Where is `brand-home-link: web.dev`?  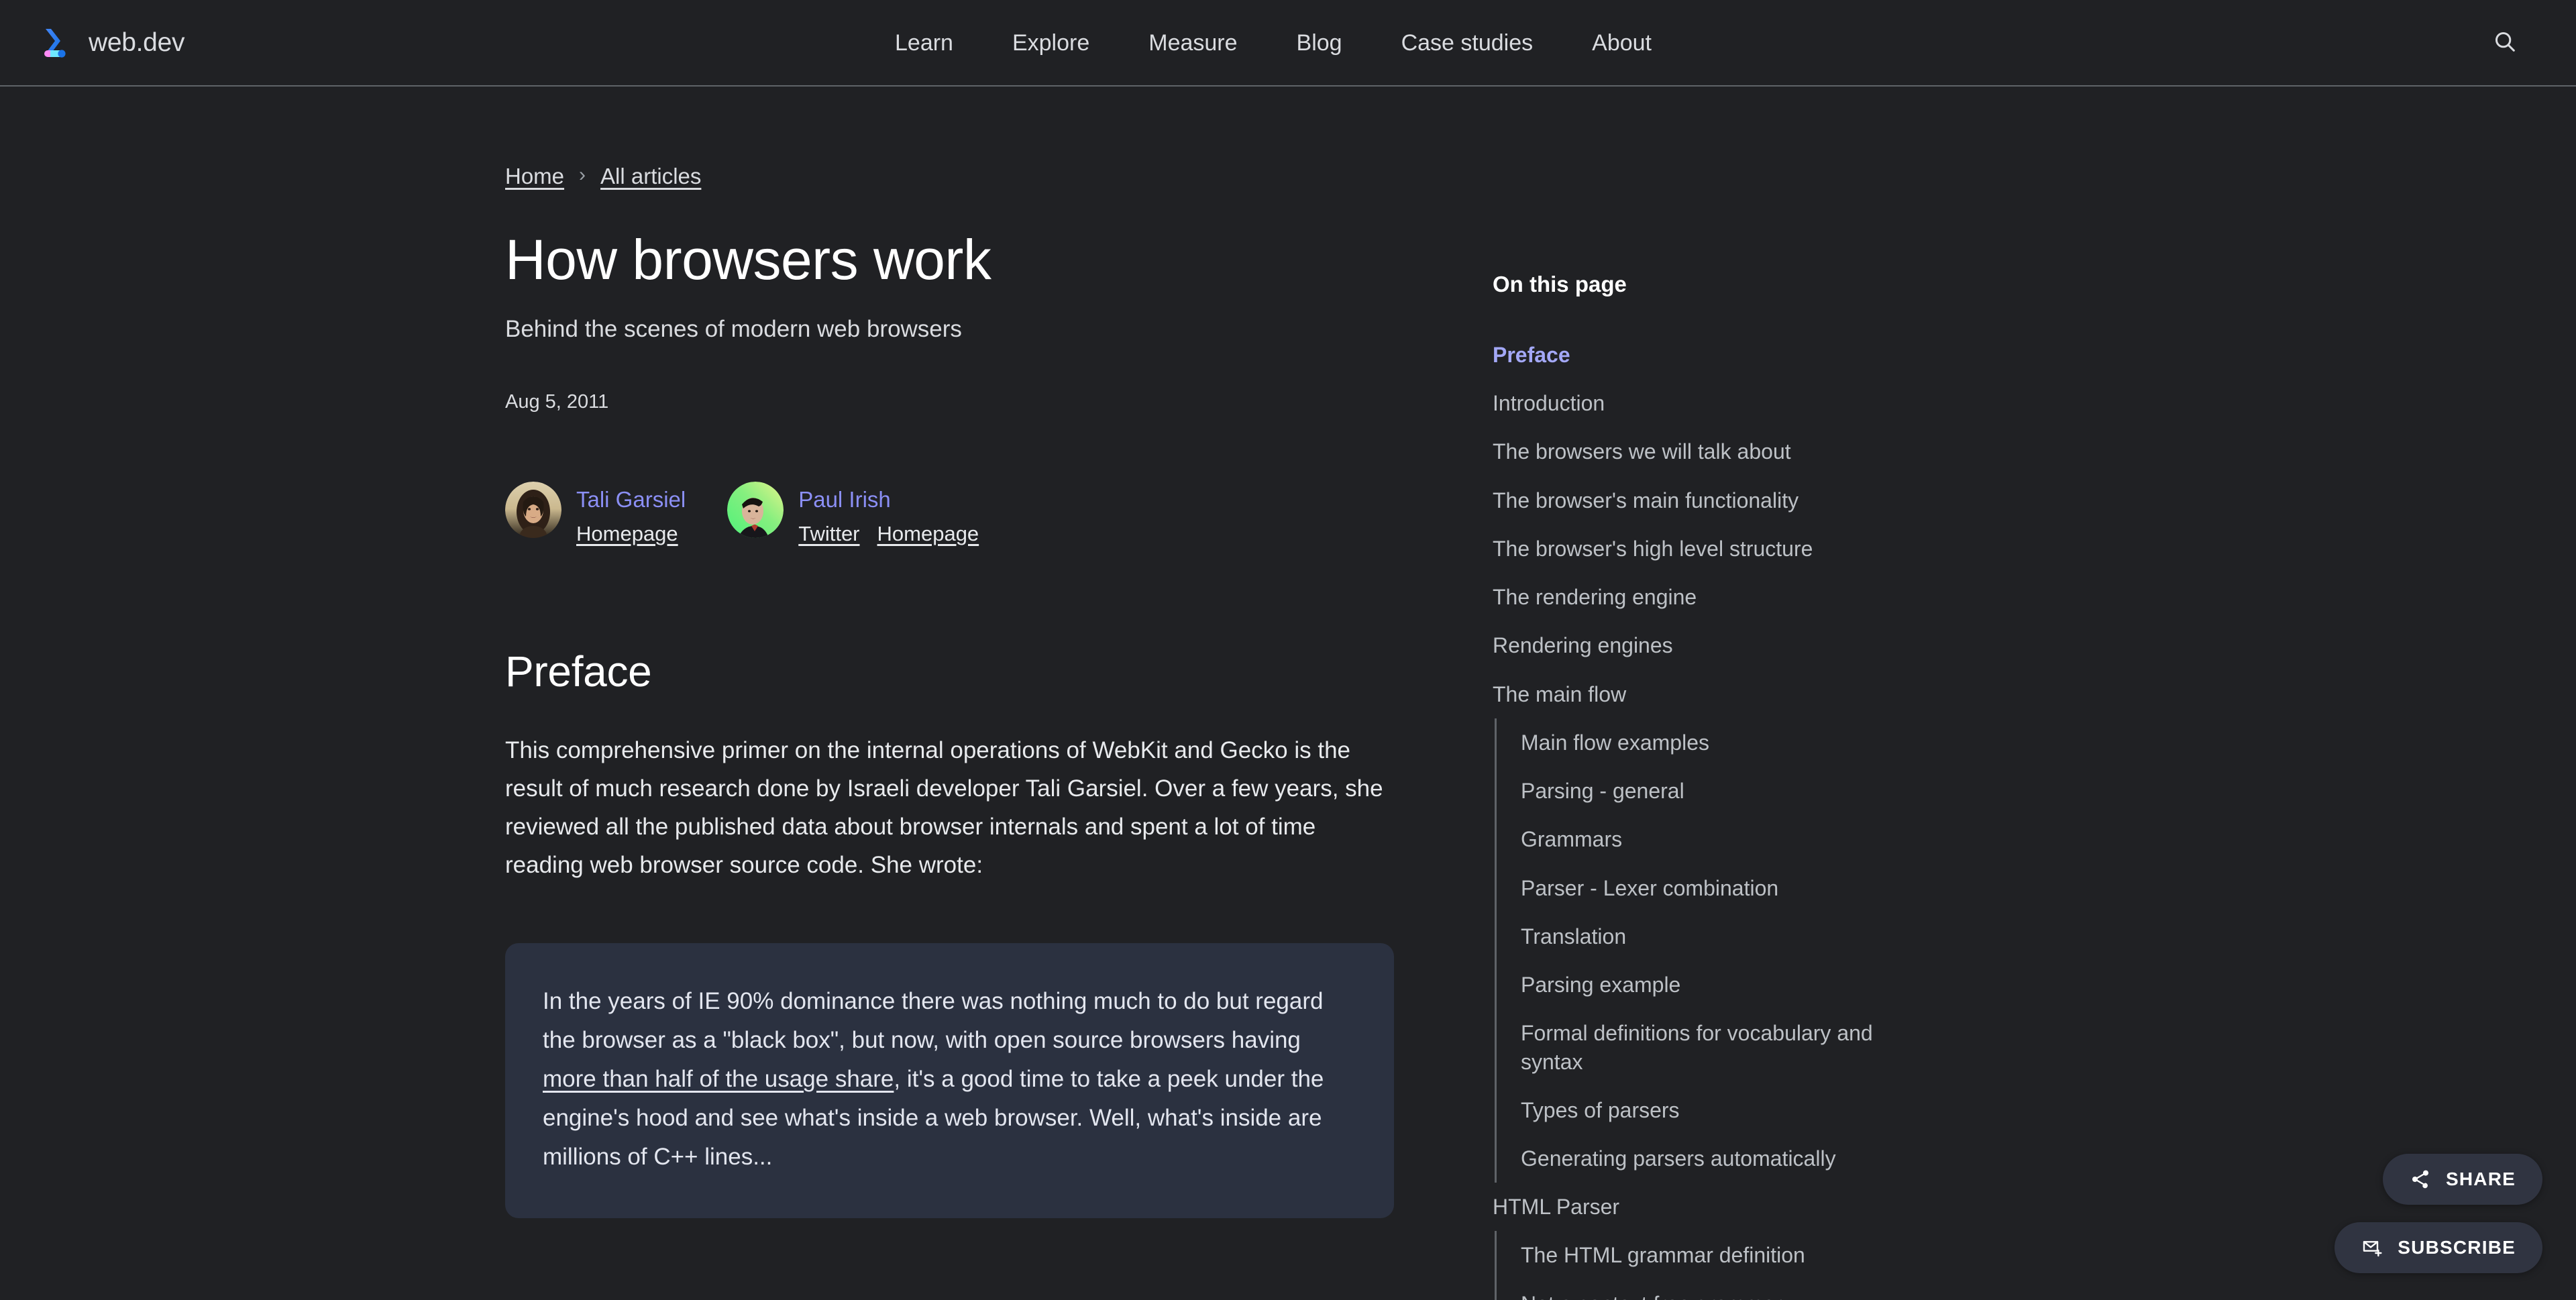
brand-home-link: web.dev is located at coordinates (111, 43).